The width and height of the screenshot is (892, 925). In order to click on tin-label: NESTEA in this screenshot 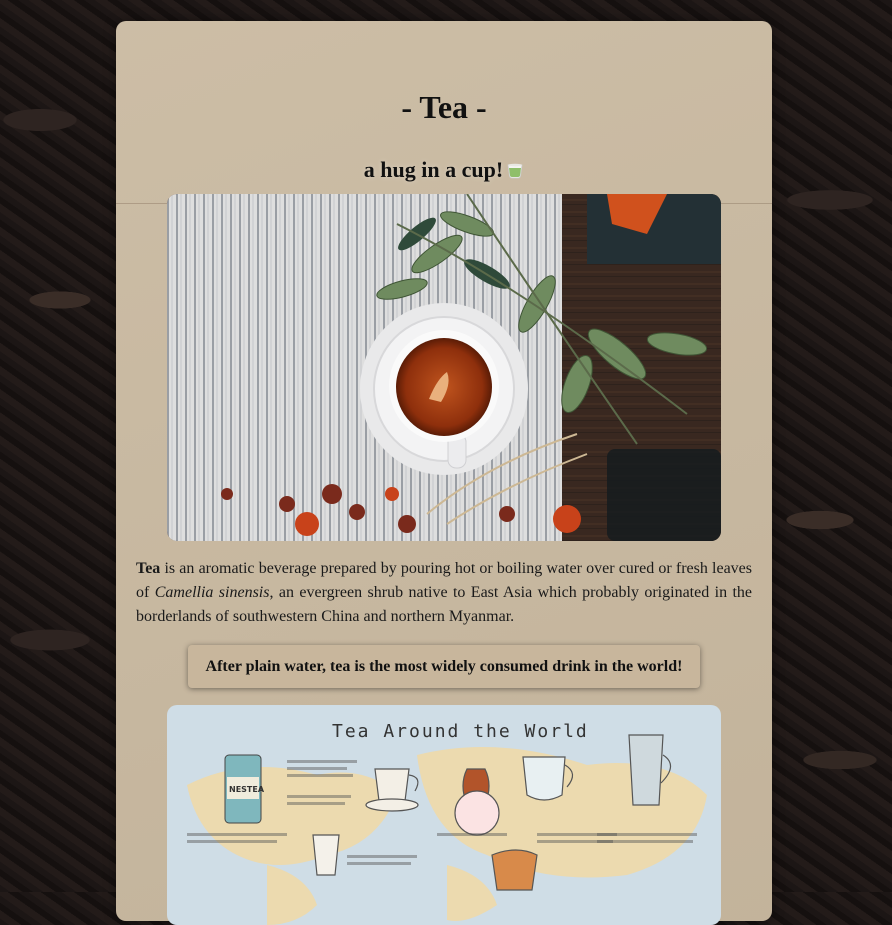, I will do `click(247, 789)`.